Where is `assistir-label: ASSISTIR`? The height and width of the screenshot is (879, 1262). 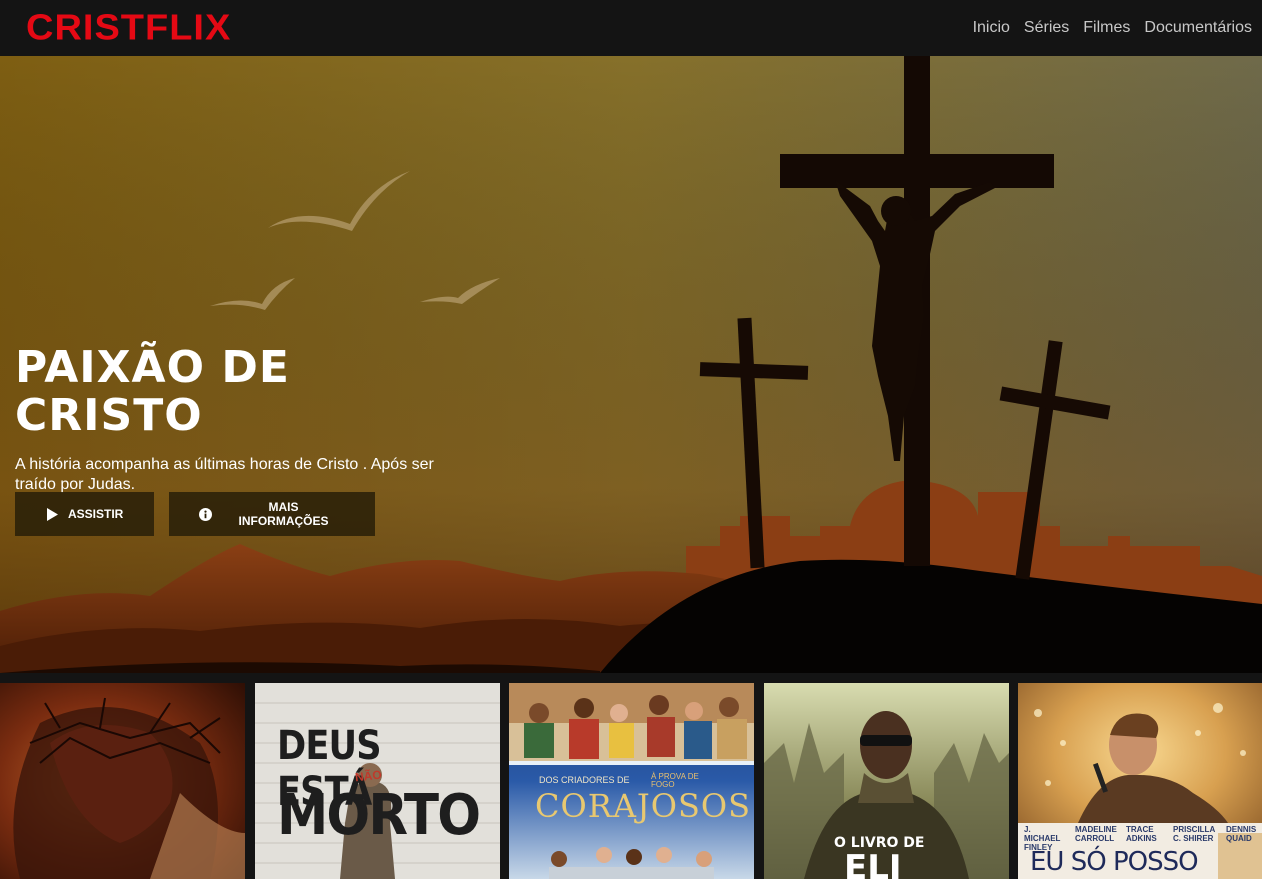
assistir-label: ASSISTIR is located at coordinates (96, 514).